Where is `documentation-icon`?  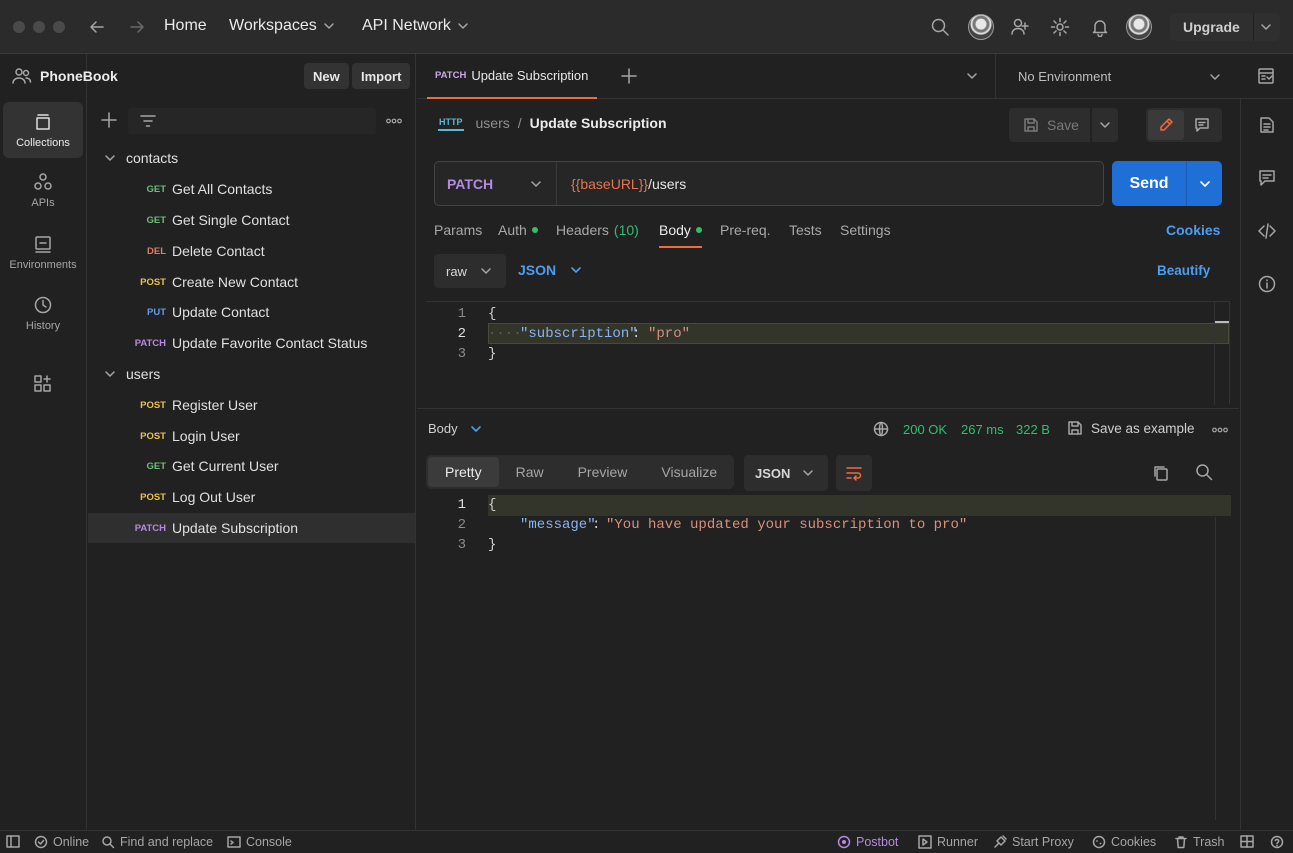
documentation-icon is located at coordinates (1267, 125).